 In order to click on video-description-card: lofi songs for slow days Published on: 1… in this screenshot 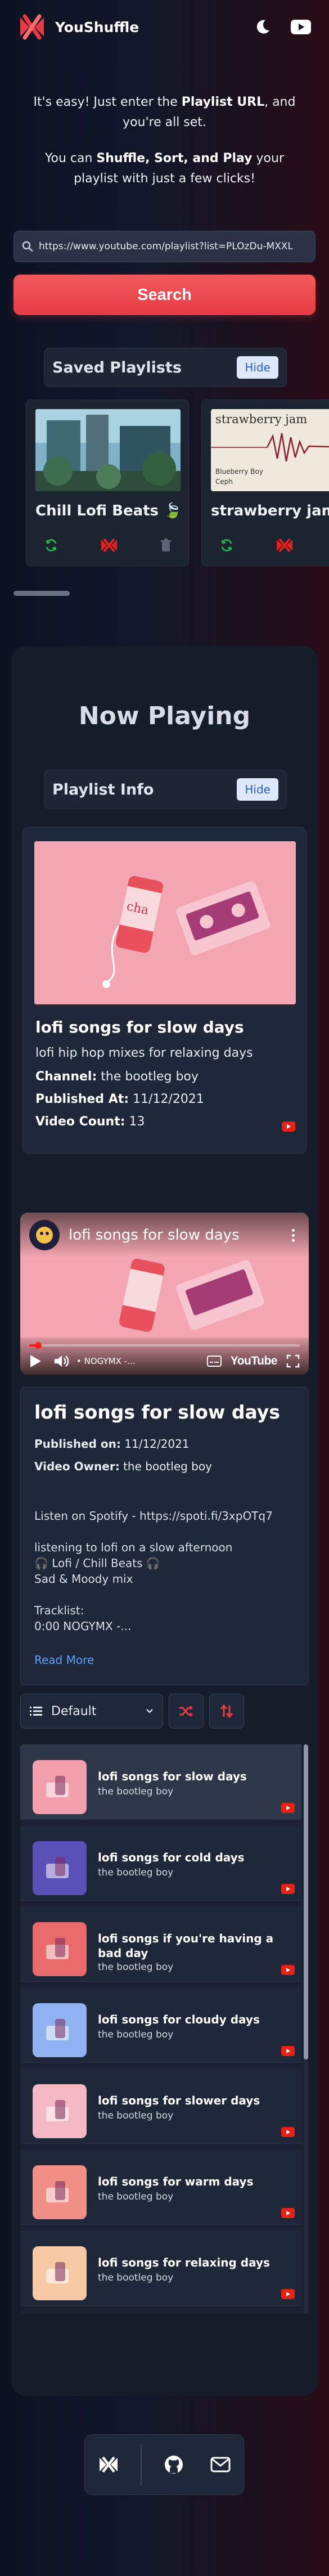, I will do `click(164, 1536)`.